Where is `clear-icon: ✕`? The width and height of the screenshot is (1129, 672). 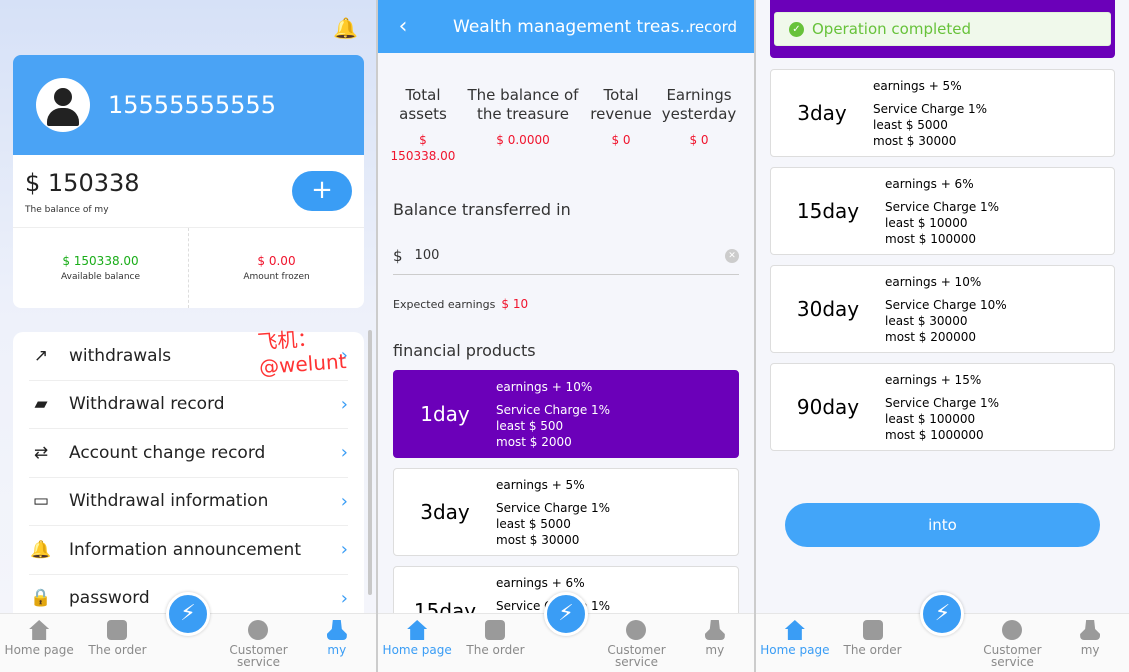
clear-icon: ✕ is located at coordinates (732, 255).